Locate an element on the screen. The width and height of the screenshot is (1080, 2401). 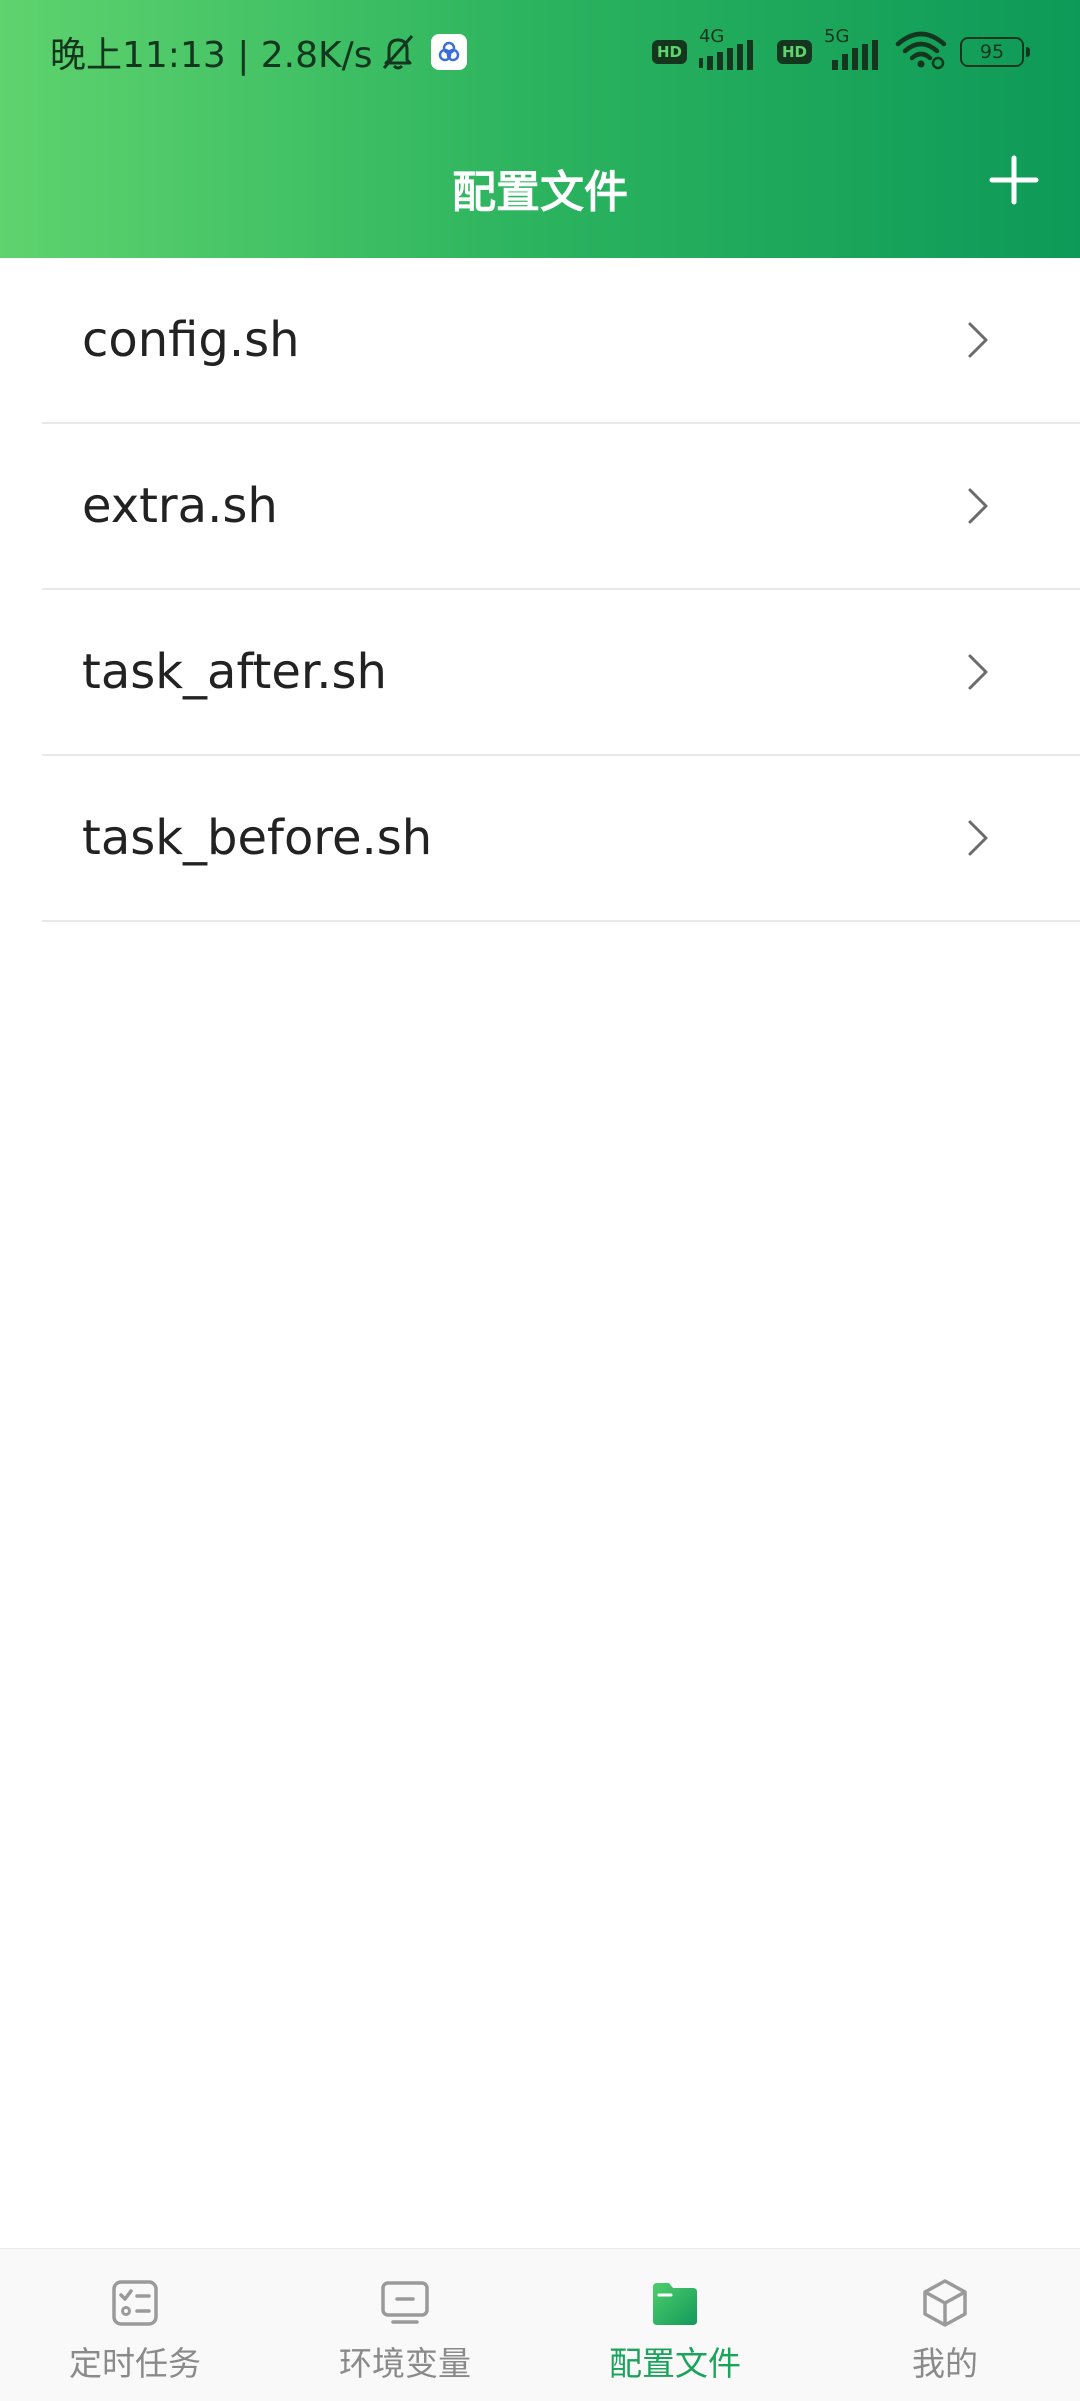
list-item-task-before-sh: task_before.sh is located at coordinates (561, 839).